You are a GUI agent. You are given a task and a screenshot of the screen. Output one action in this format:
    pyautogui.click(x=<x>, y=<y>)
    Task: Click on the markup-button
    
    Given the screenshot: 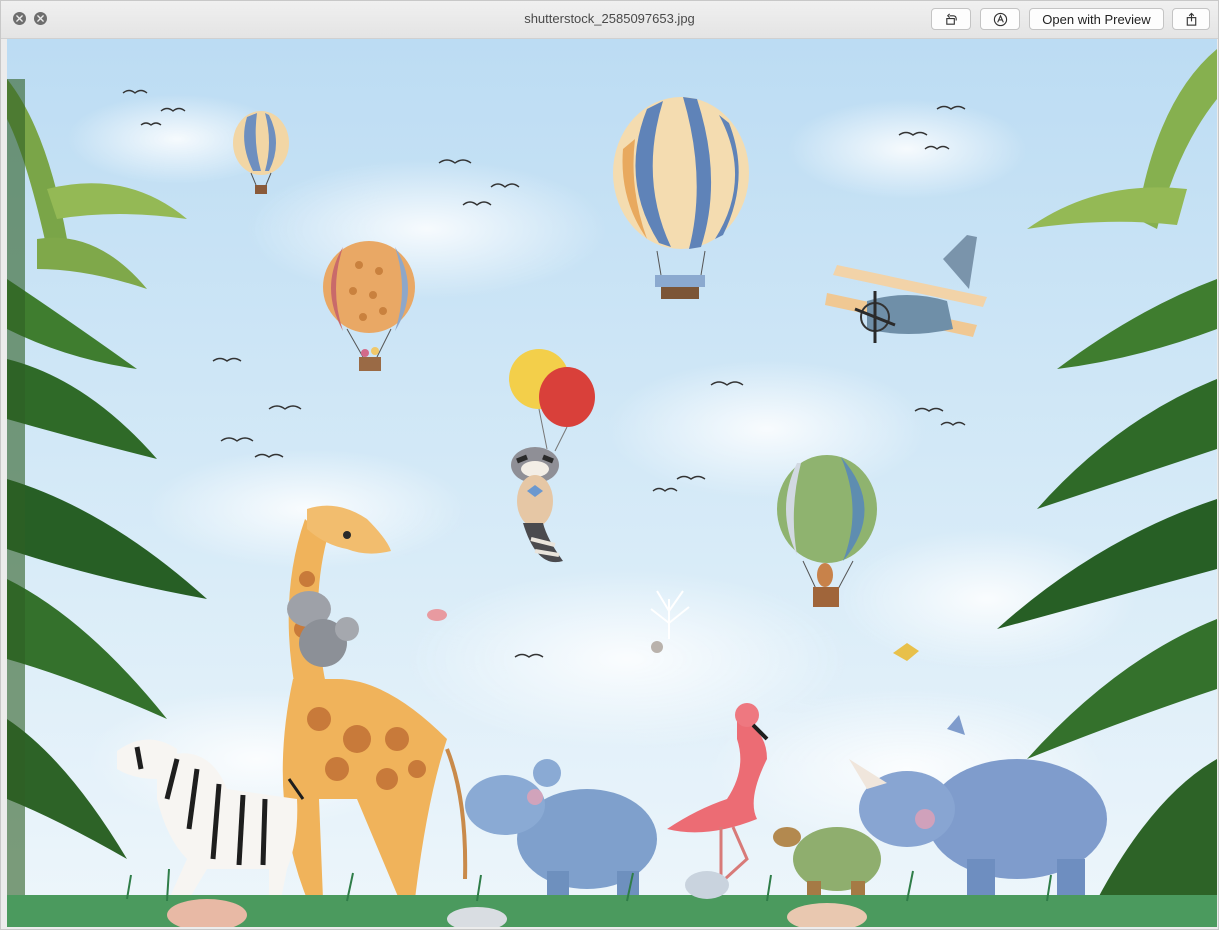 What is the action you would take?
    pyautogui.click(x=1000, y=19)
    